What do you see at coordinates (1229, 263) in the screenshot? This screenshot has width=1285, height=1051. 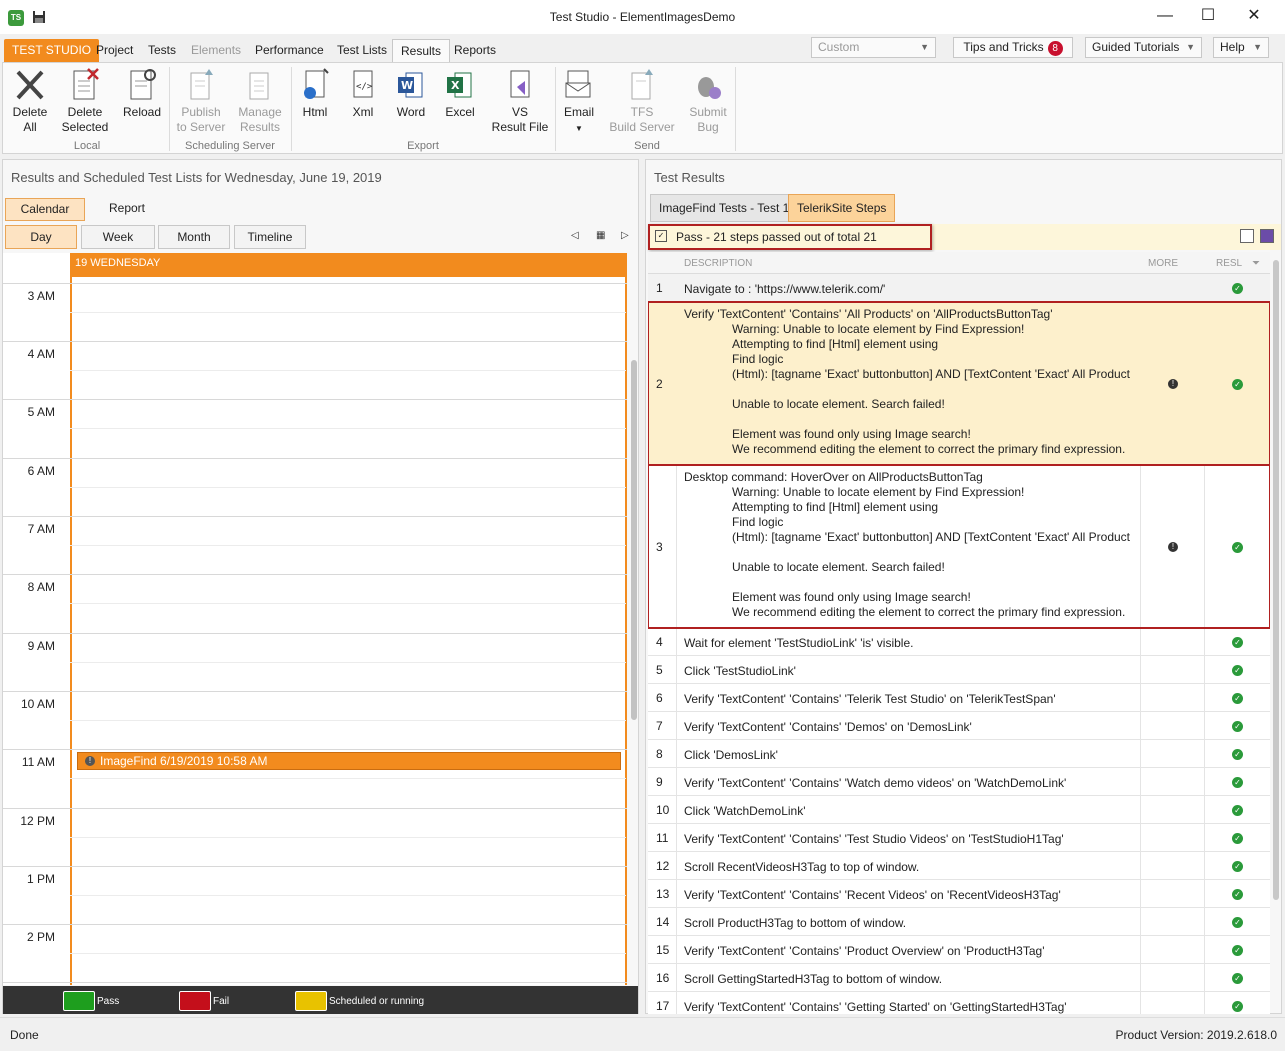 I see `col-result: RESL` at bounding box center [1229, 263].